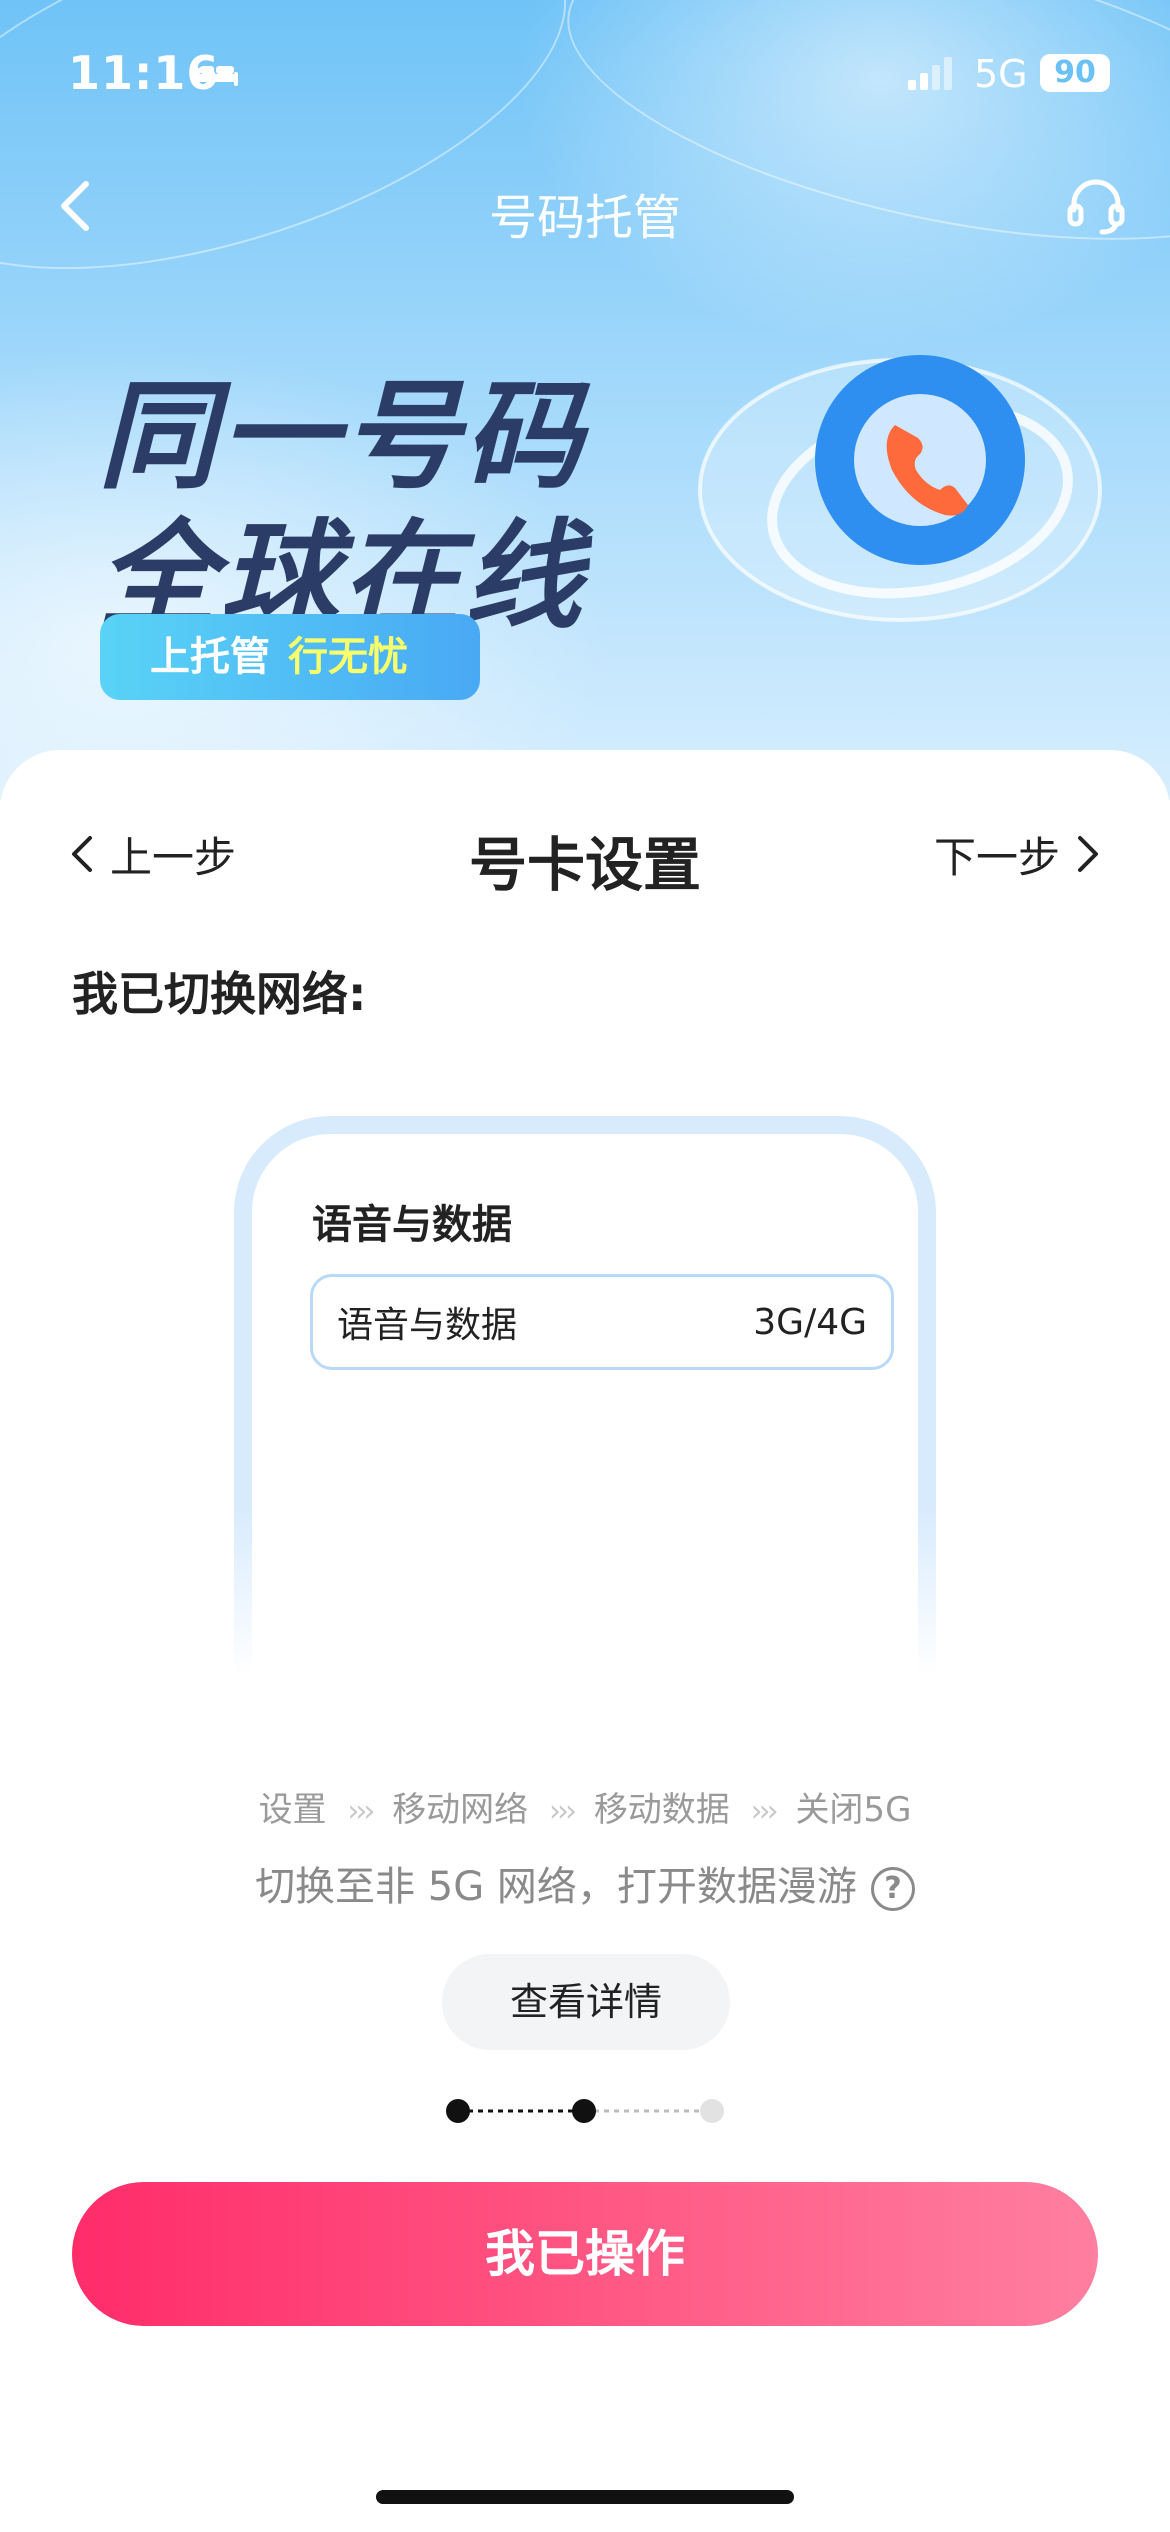  I want to click on settings-mockup: 语音与数据 语音与数据 3G/4G, so click(585, 1396).